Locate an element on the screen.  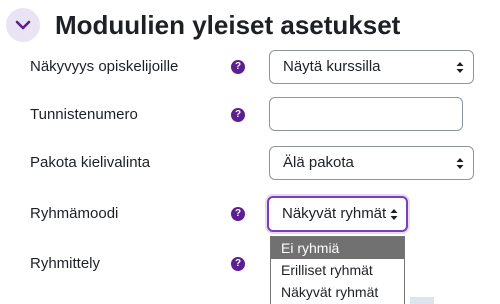
visibility-select-value: Näytä kurssilla is located at coordinates (332, 66).